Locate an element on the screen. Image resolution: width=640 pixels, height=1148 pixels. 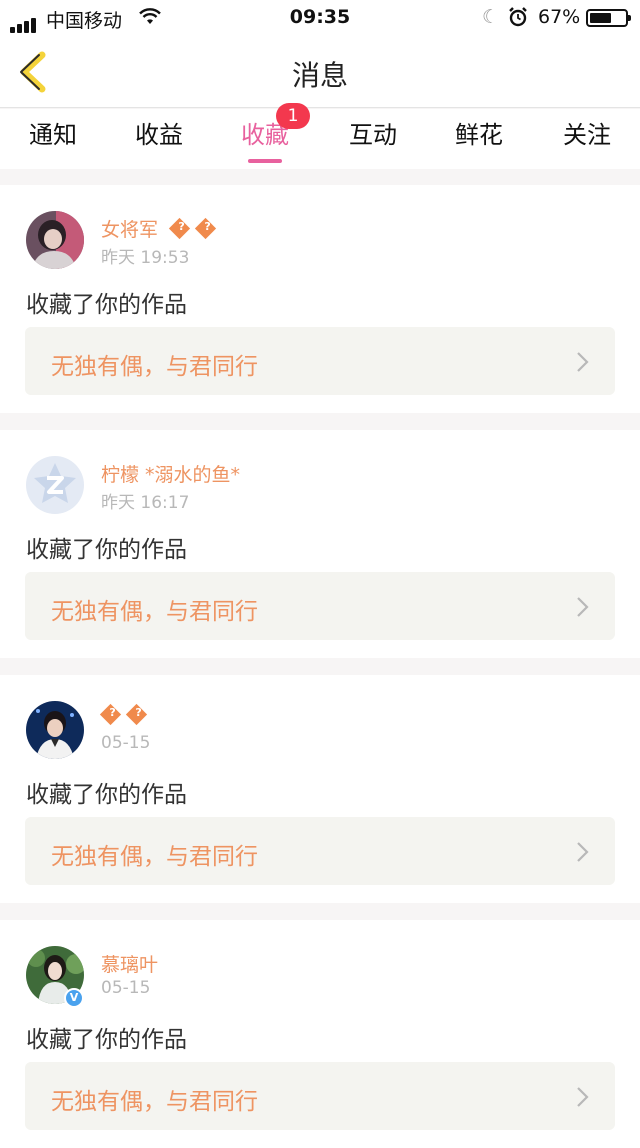
tab-label: 通知 is located at coordinates (53, 135).